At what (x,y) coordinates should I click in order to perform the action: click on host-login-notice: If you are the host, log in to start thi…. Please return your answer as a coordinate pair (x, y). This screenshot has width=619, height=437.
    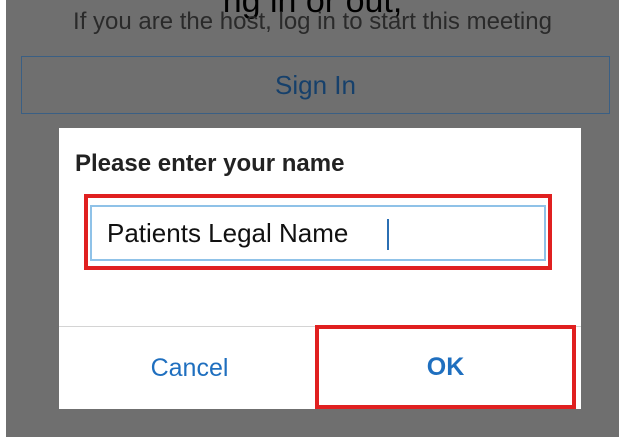
    Looking at the image, I should click on (312, 21).